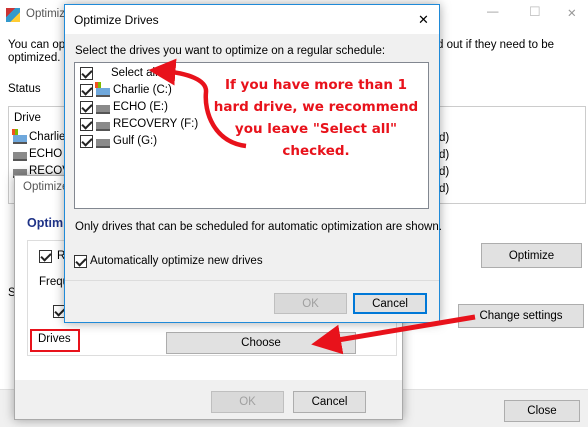  I want to click on select-all-arrow, so click(197, 103).